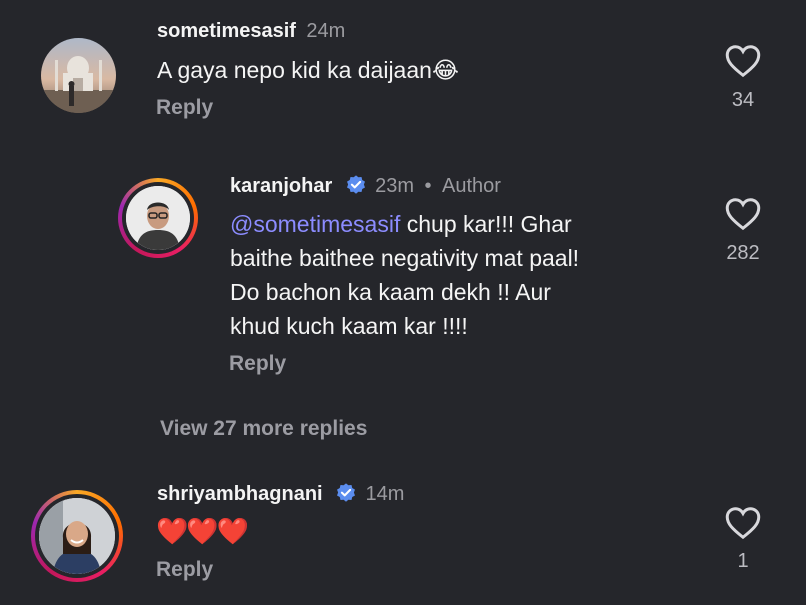  I want to click on timestamp: 24m, so click(326, 31).